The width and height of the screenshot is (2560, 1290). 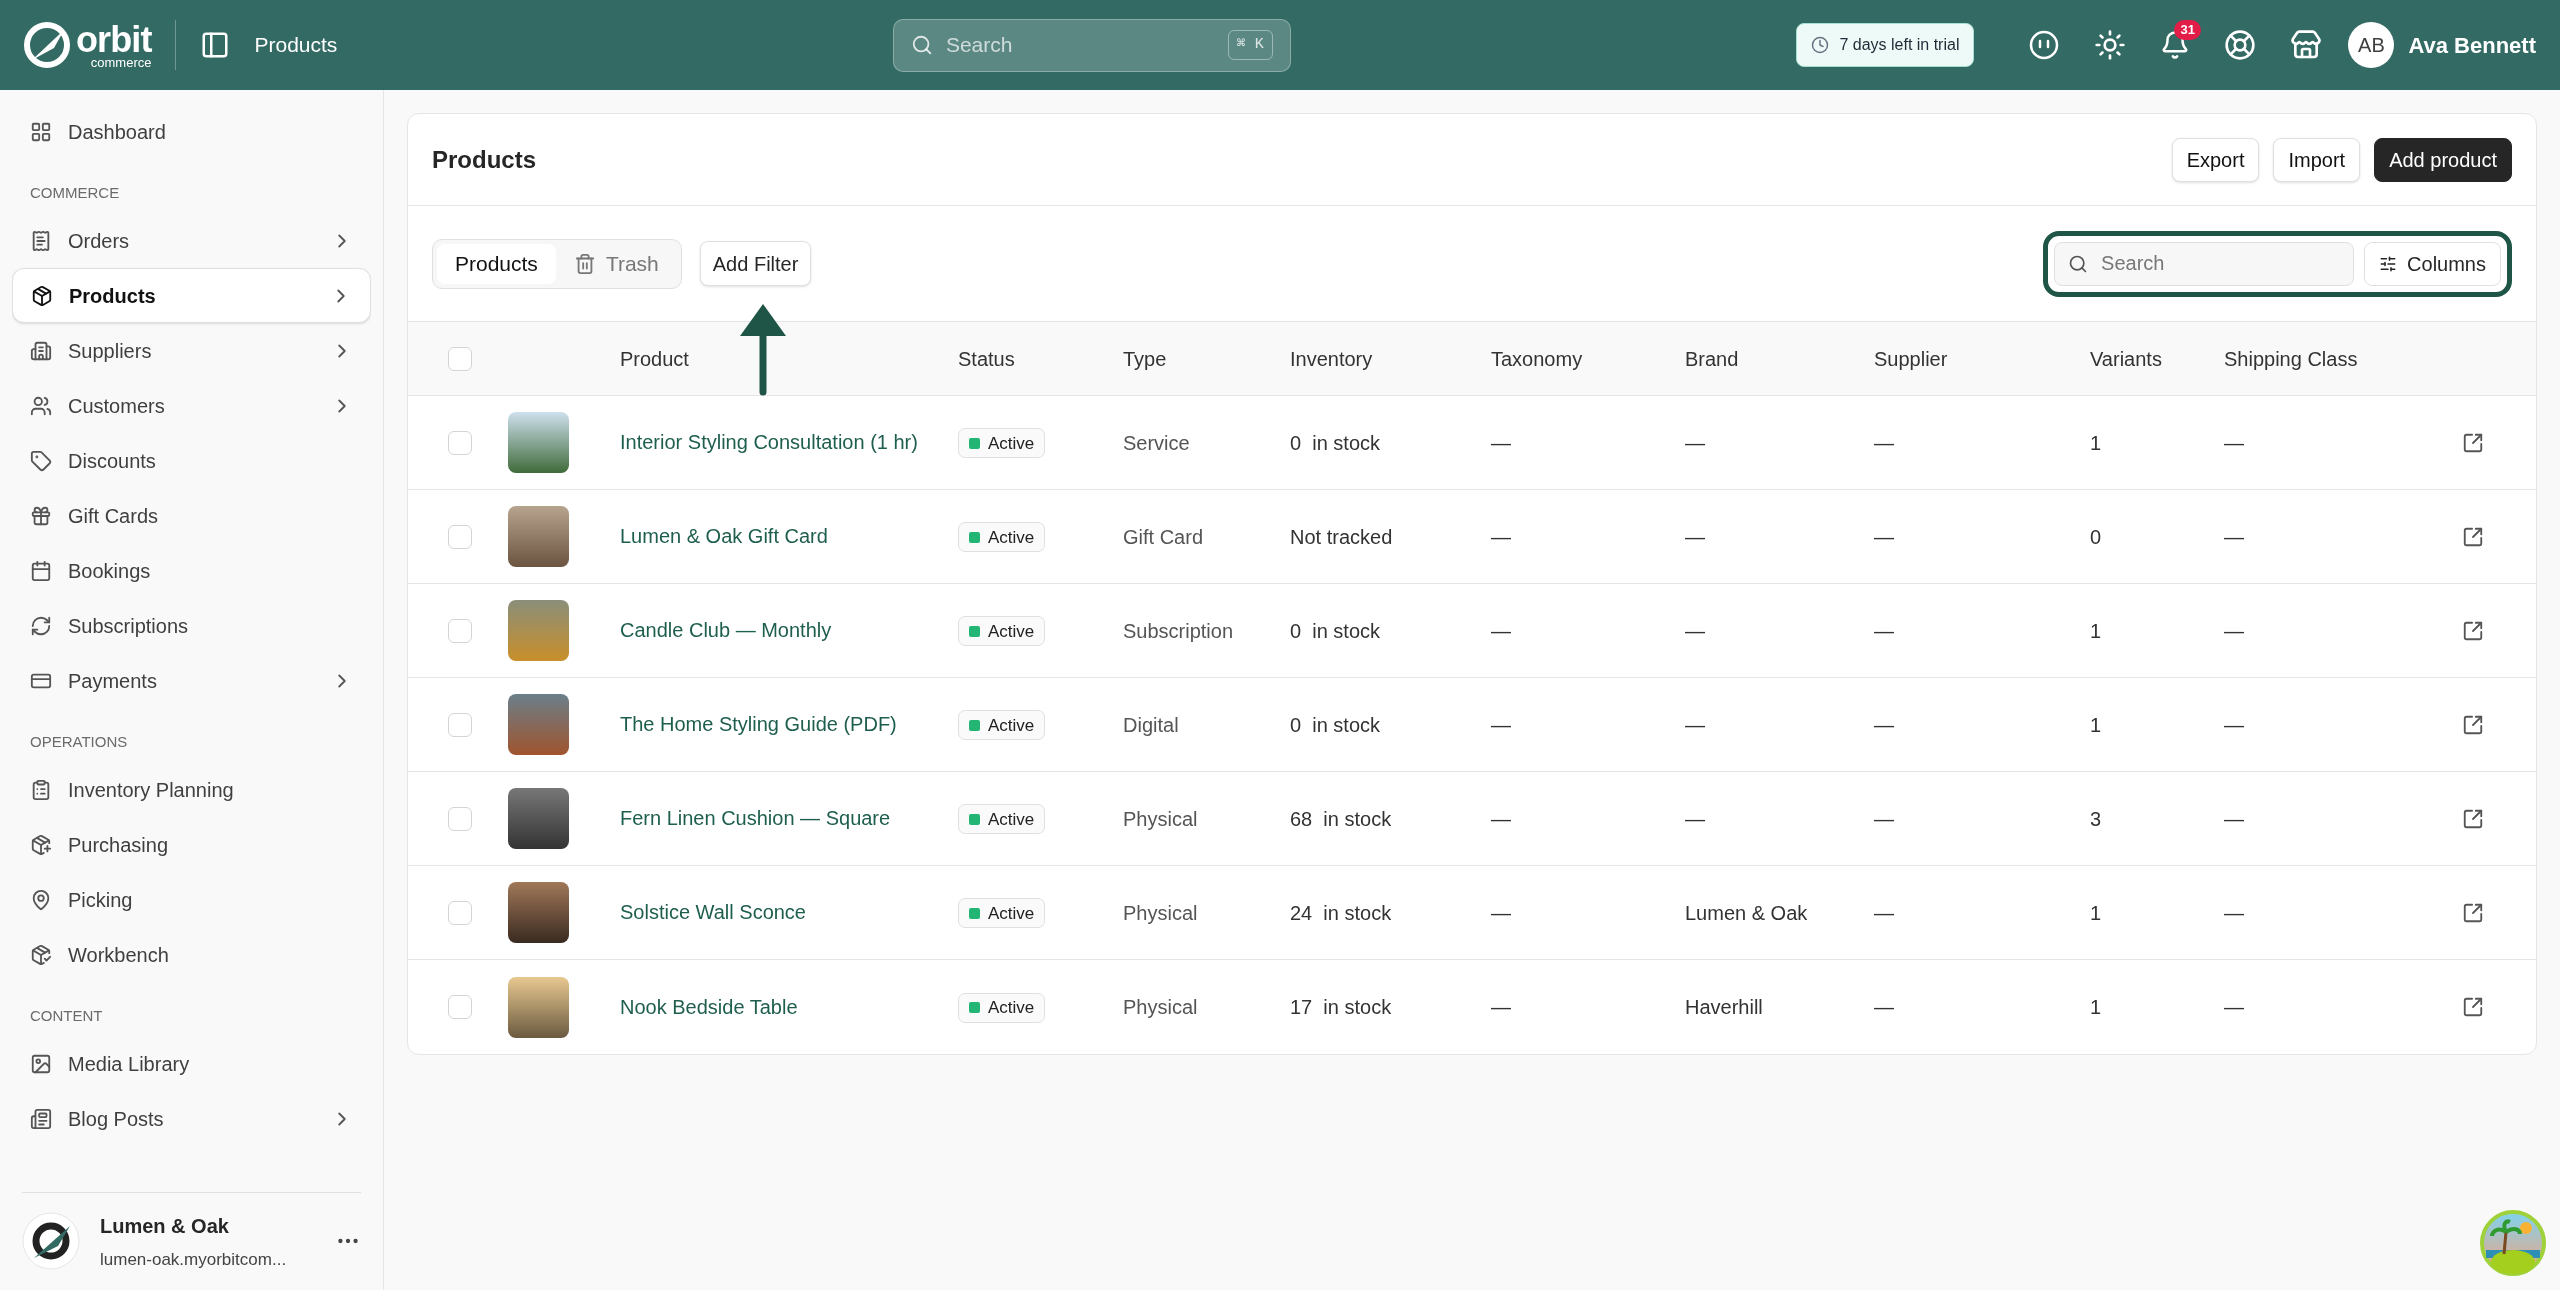 I want to click on store-logo-icon, so click(x=51, y=1241).